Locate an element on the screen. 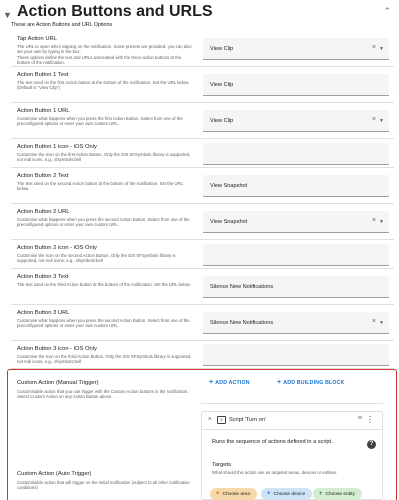  chevron-up-icon: ˄ is located at coordinates (210, 420).